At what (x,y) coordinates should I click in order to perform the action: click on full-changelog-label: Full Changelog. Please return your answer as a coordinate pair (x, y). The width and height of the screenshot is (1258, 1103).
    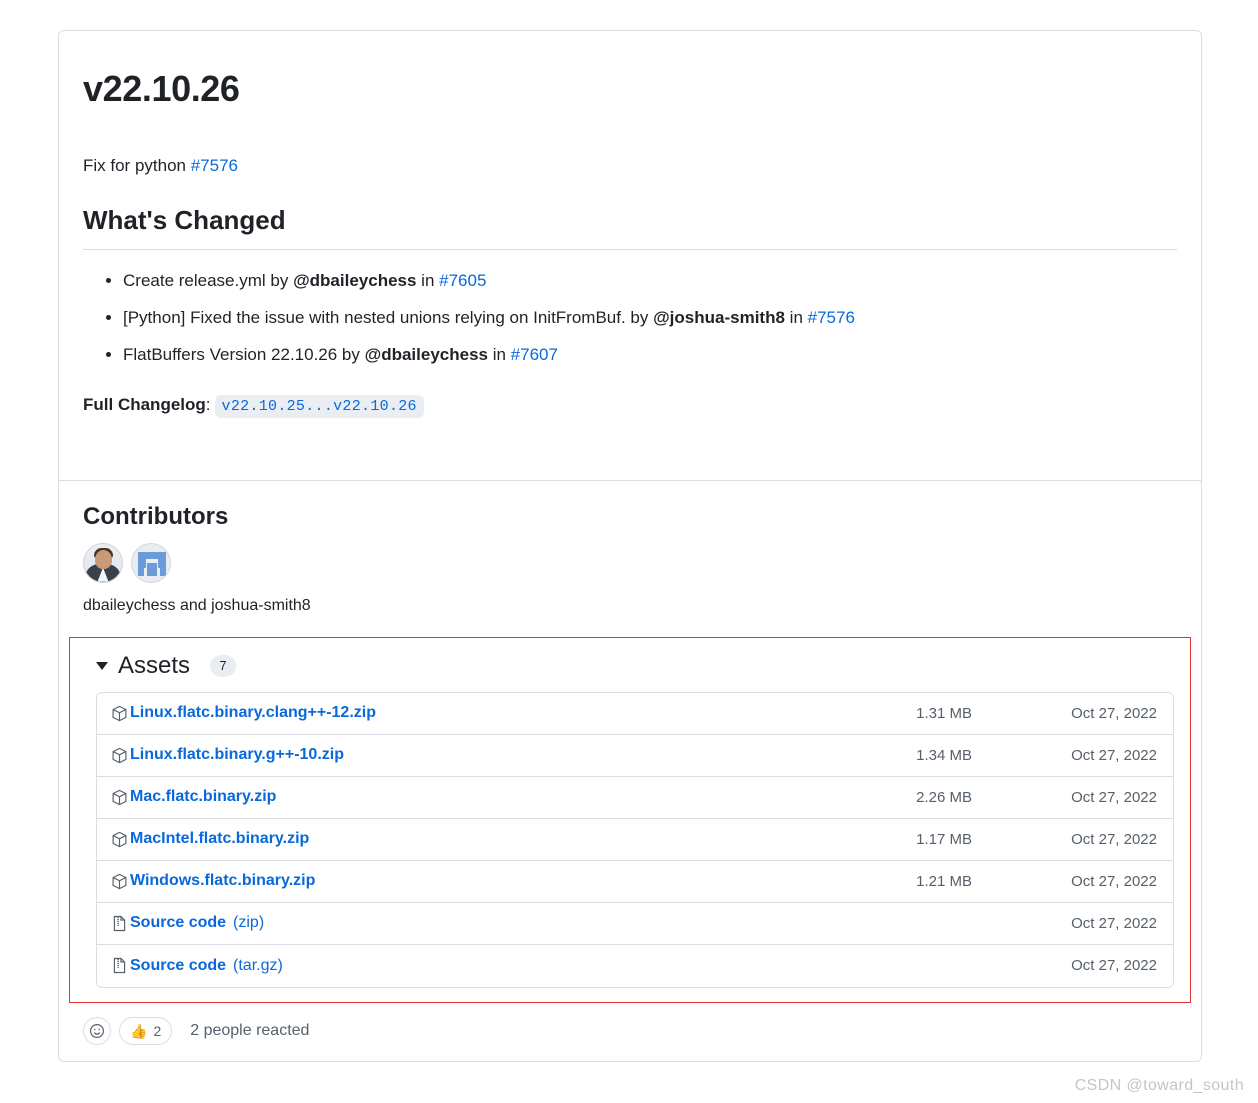
    Looking at the image, I should click on (144, 404).